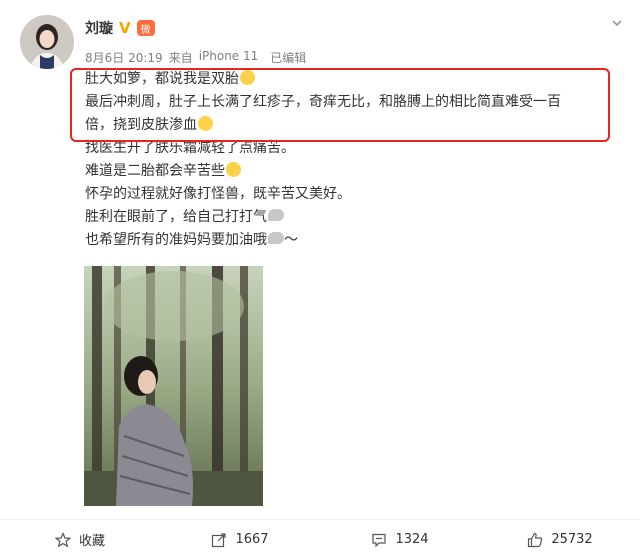 The image size is (640, 559). I want to click on post-photo, so click(173, 386).